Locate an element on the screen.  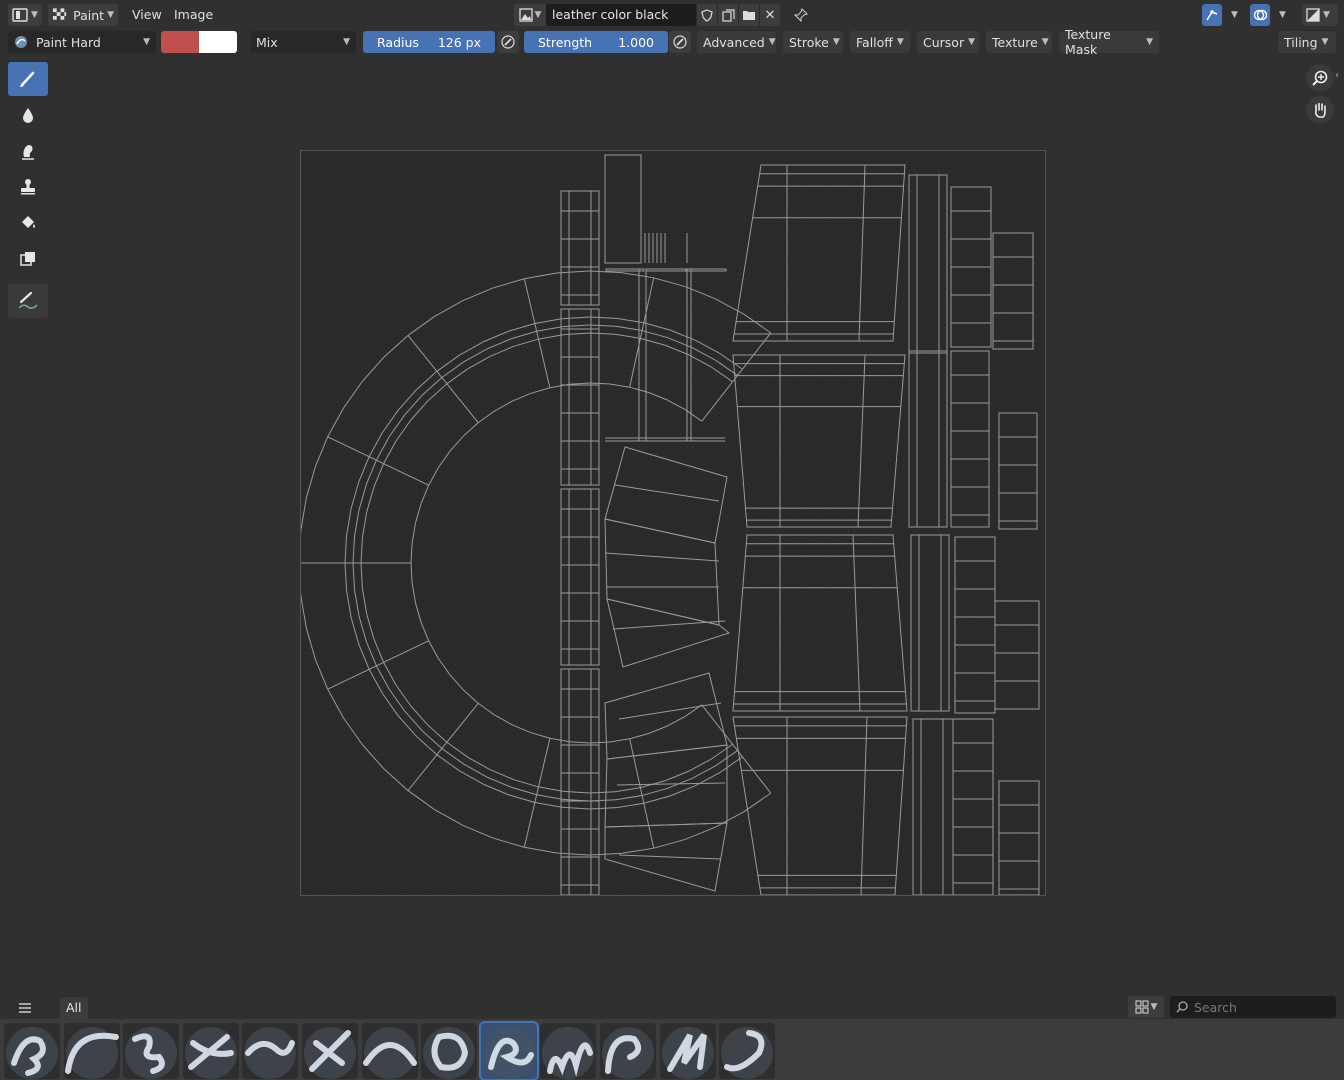
radius-slider: Radius 126 px is located at coordinates (429, 42).